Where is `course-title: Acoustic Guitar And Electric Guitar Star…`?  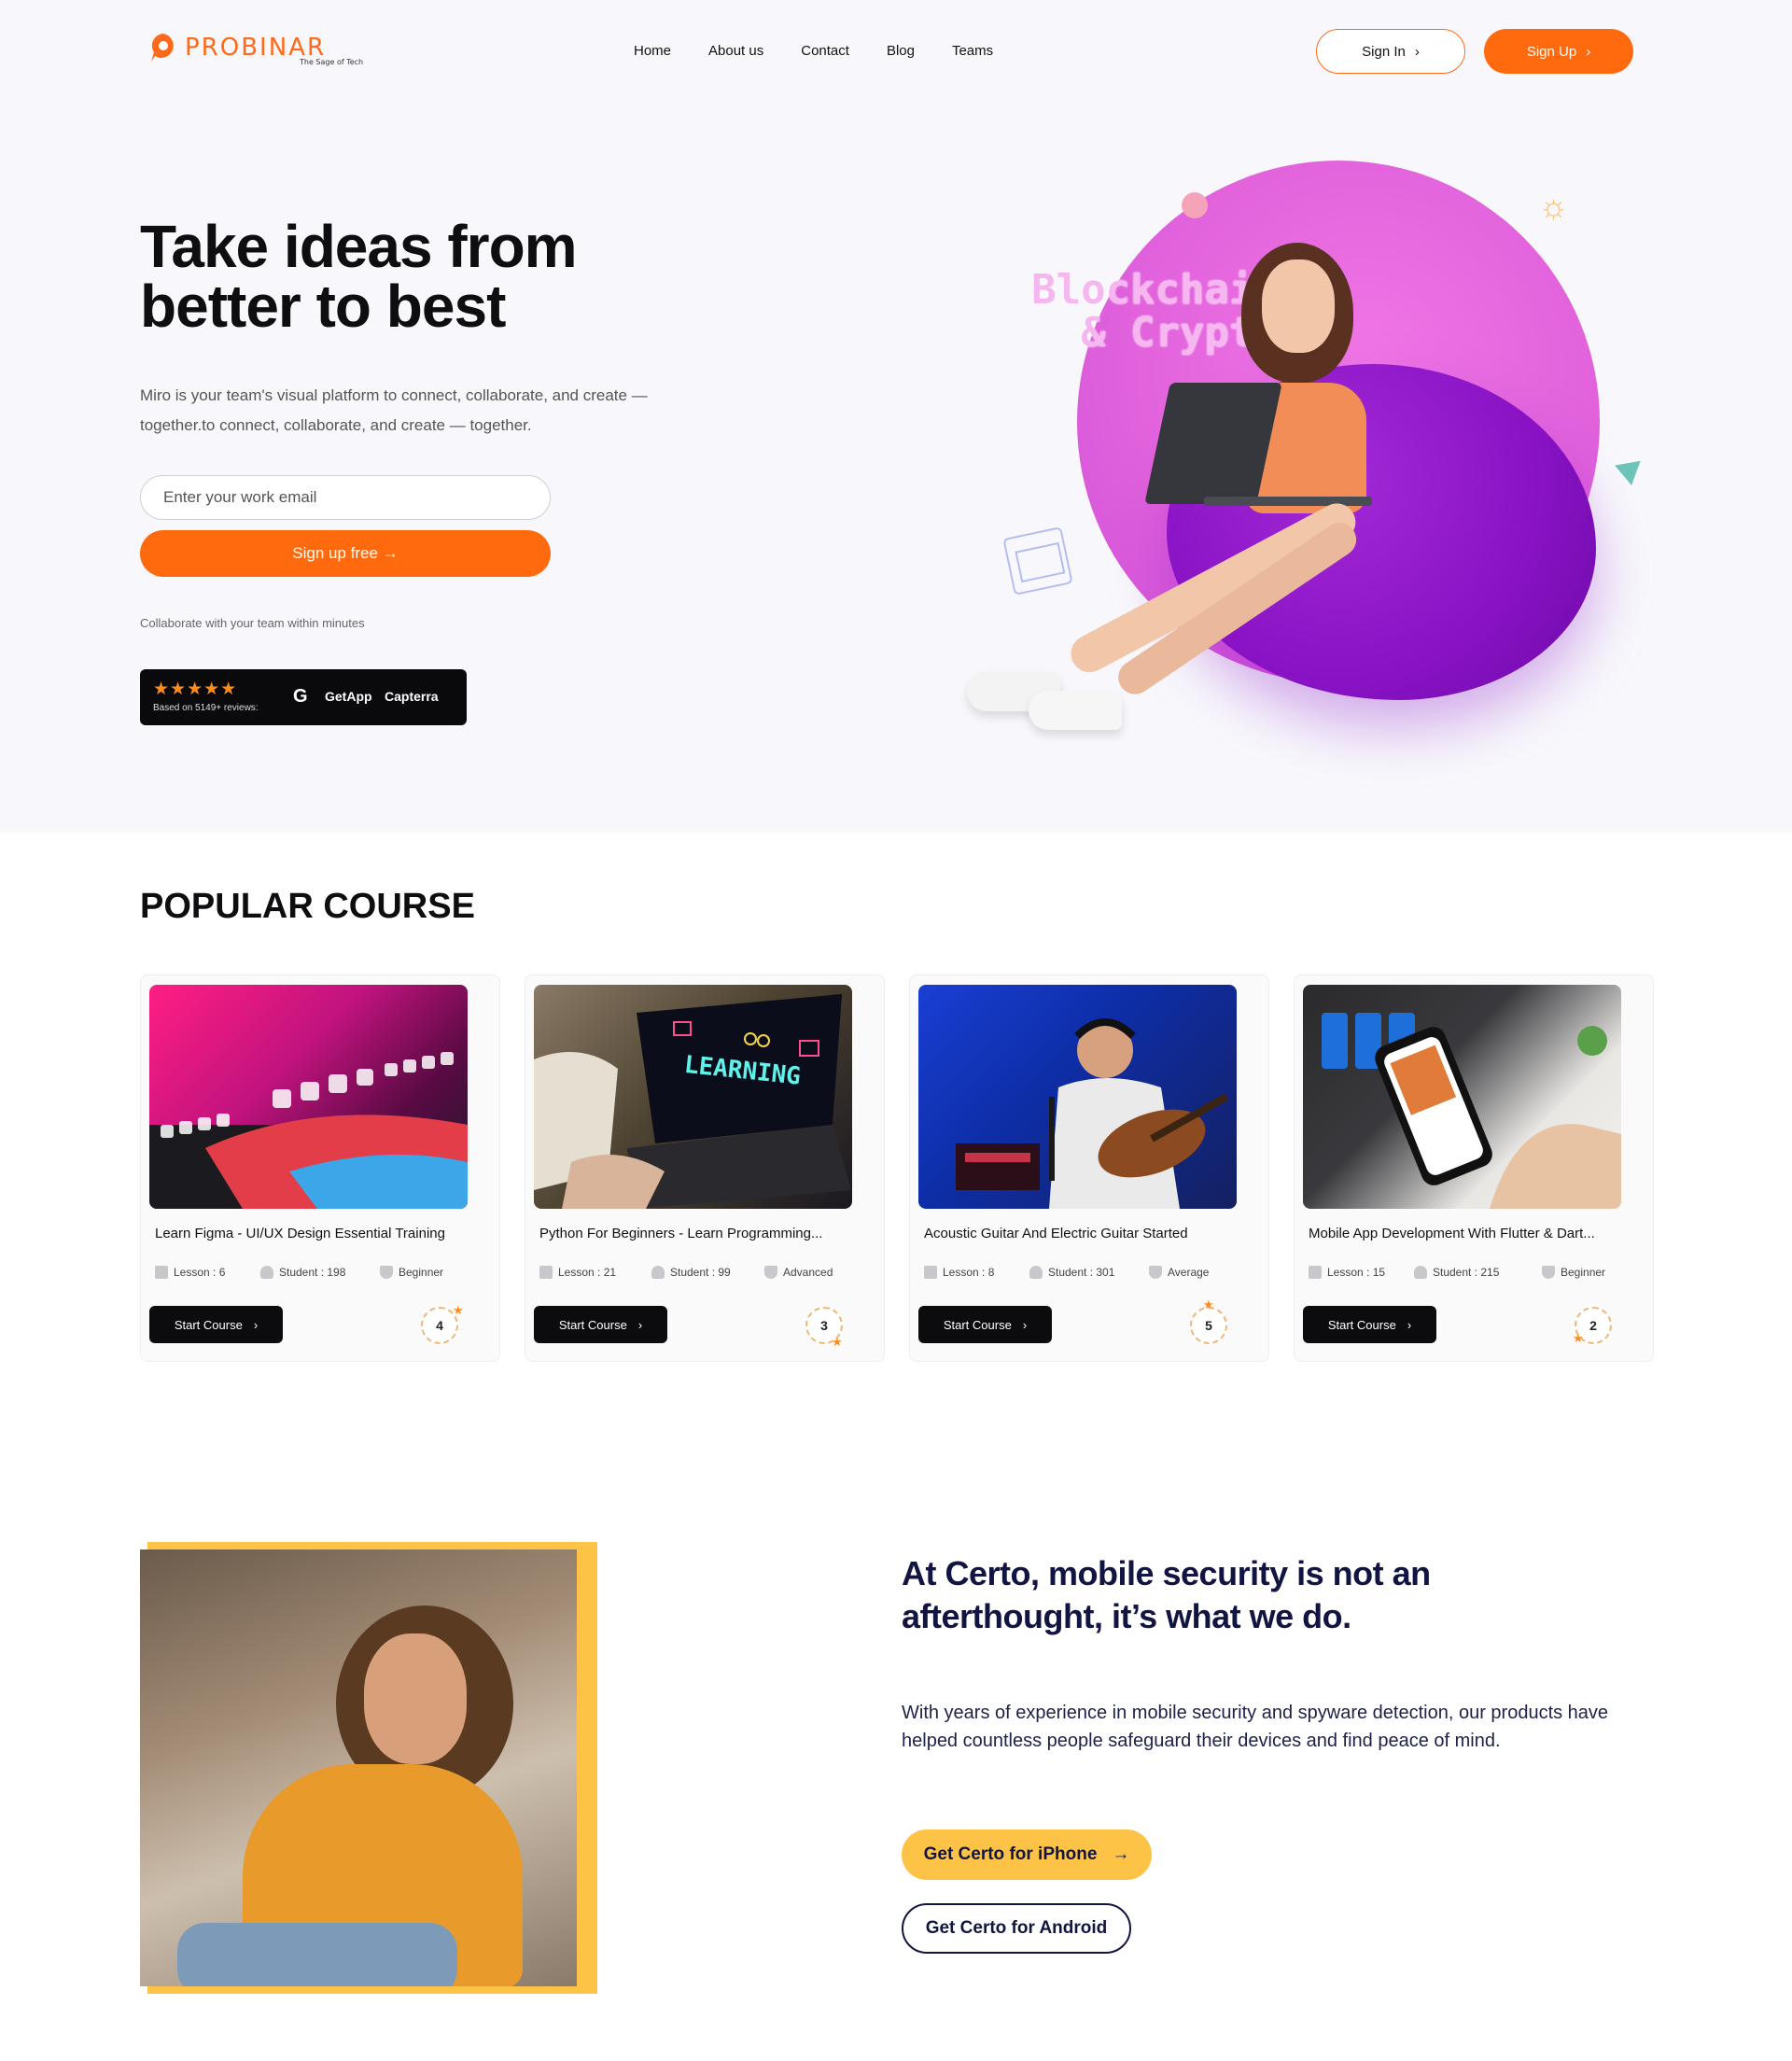 course-title: Acoustic Guitar And Electric Guitar Star… is located at coordinates (1085, 1233).